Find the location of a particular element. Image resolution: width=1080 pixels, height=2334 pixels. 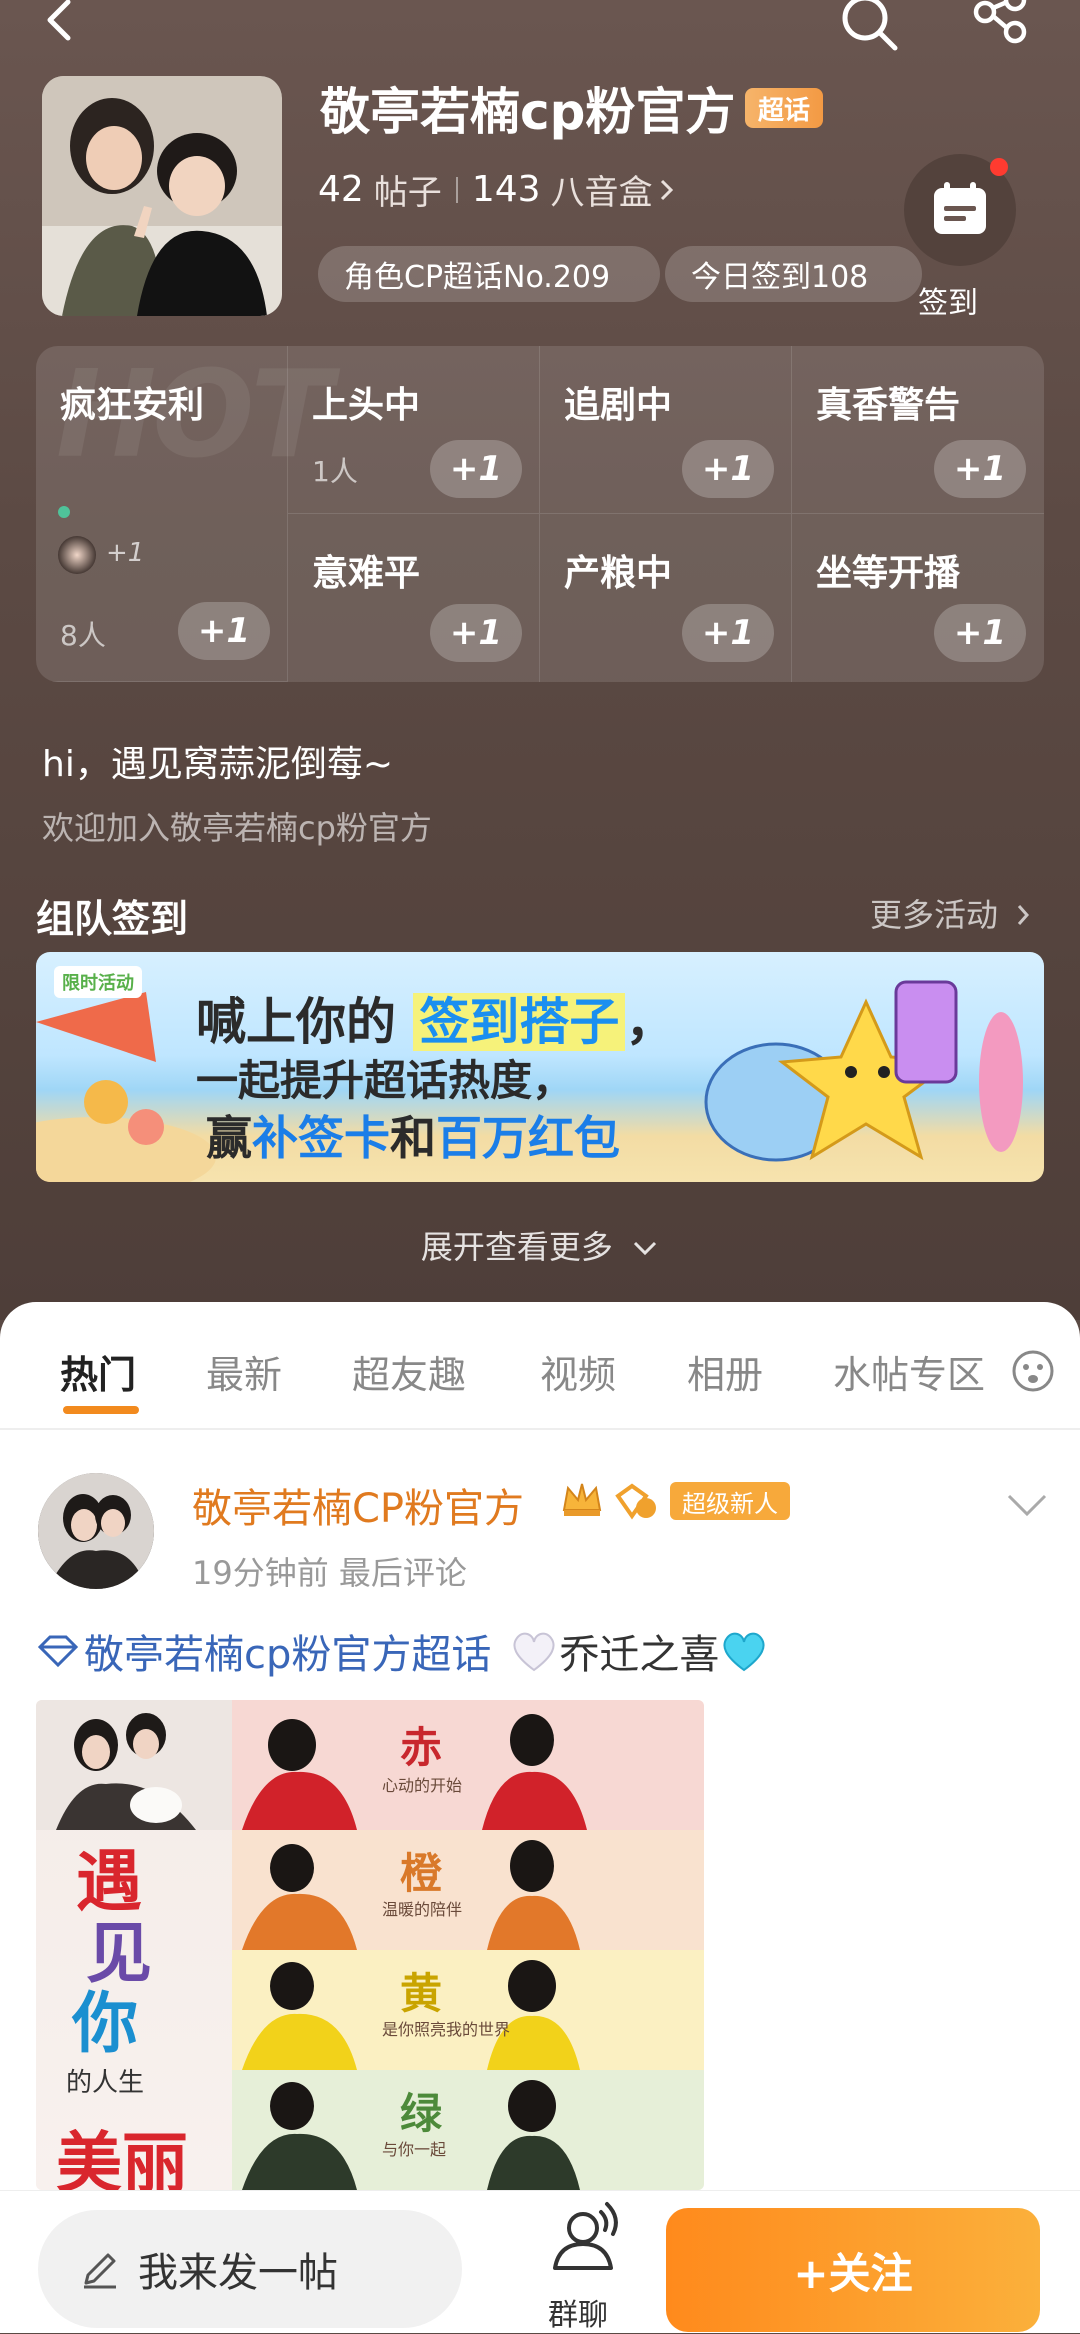

posts-count: 42 is located at coordinates (341, 189).